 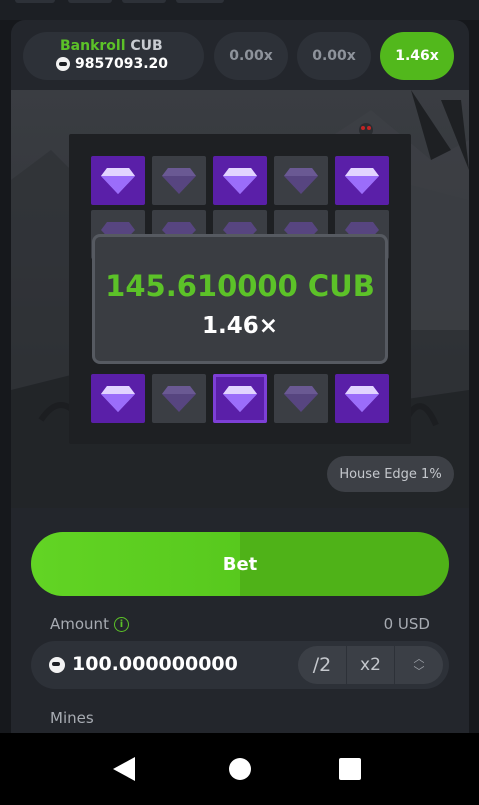 I want to click on multiplier-current: 1.46x, so click(x=417, y=56).